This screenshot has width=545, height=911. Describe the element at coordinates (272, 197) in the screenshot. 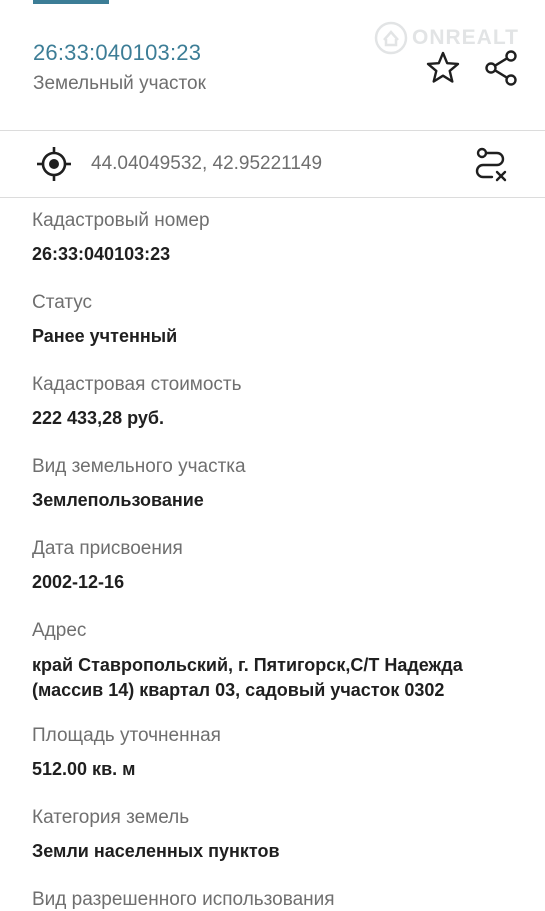

I see `coordinates-divider` at that location.